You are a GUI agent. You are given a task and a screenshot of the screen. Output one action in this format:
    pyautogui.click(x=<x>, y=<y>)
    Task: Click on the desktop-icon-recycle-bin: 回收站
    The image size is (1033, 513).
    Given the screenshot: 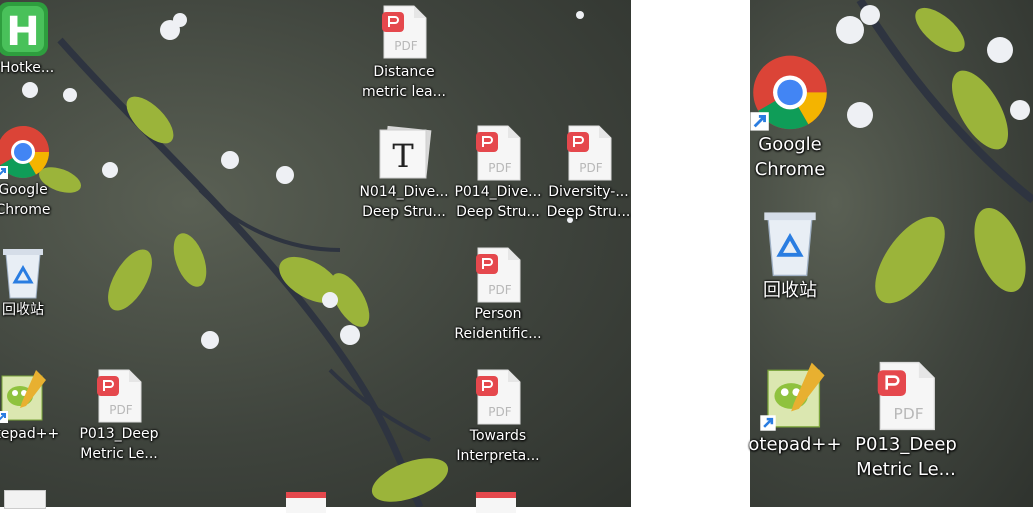 What is the action you would take?
    pyautogui.click(x=33, y=282)
    